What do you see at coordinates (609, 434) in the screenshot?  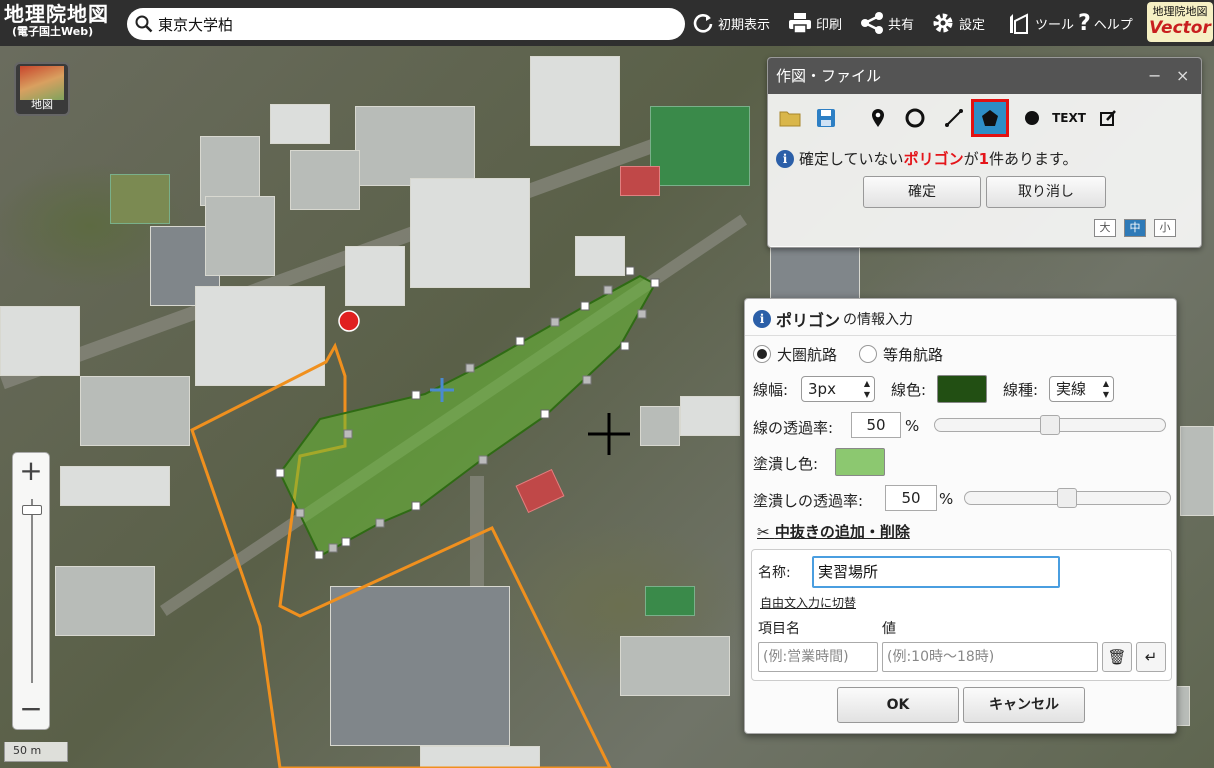 I see `crosshair-icon` at bounding box center [609, 434].